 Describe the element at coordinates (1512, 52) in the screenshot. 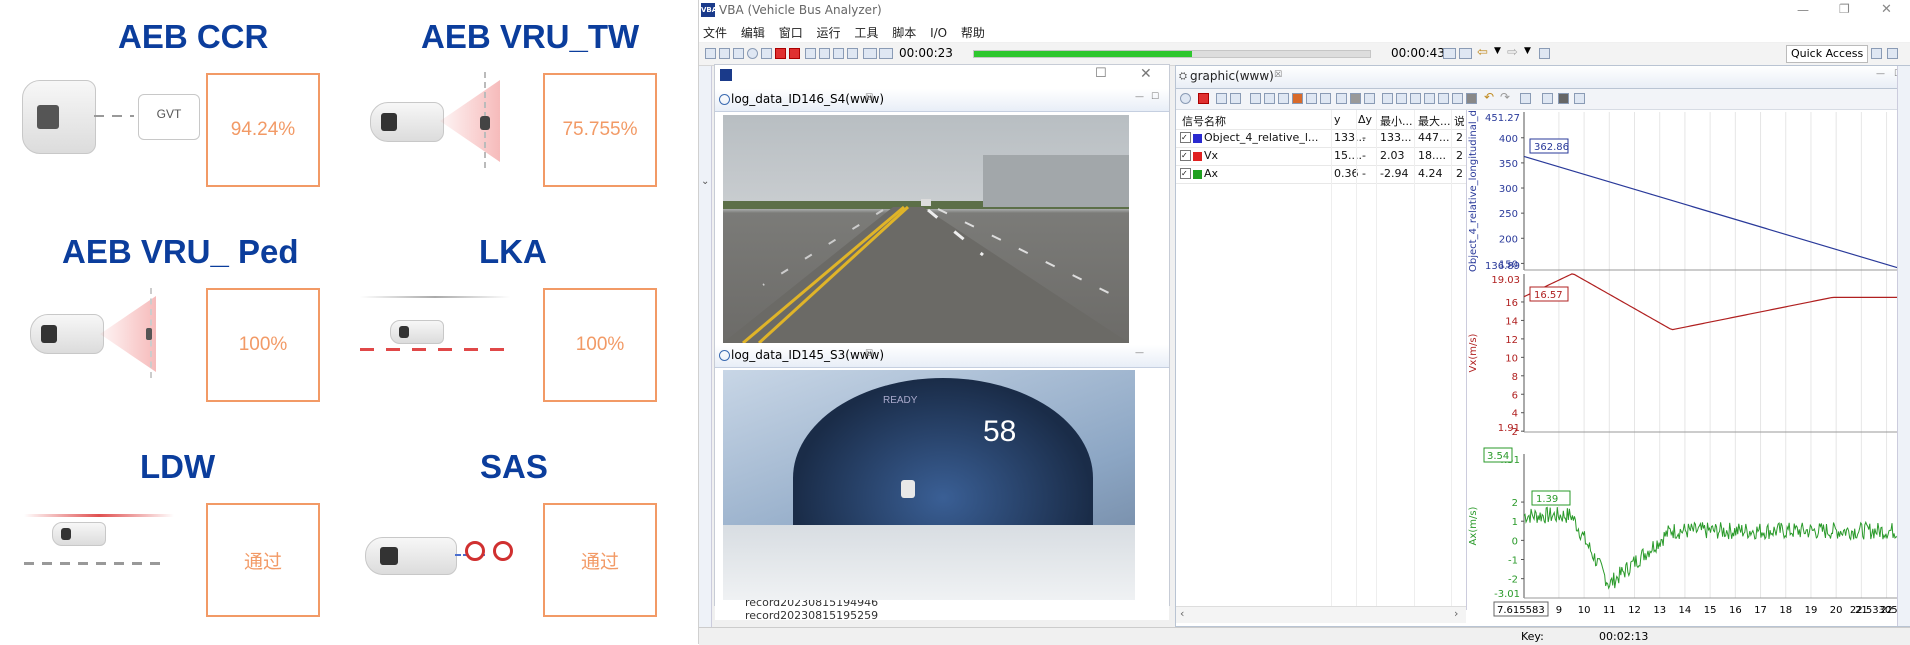

I see `forward-arrow-icon: ⇨` at that location.